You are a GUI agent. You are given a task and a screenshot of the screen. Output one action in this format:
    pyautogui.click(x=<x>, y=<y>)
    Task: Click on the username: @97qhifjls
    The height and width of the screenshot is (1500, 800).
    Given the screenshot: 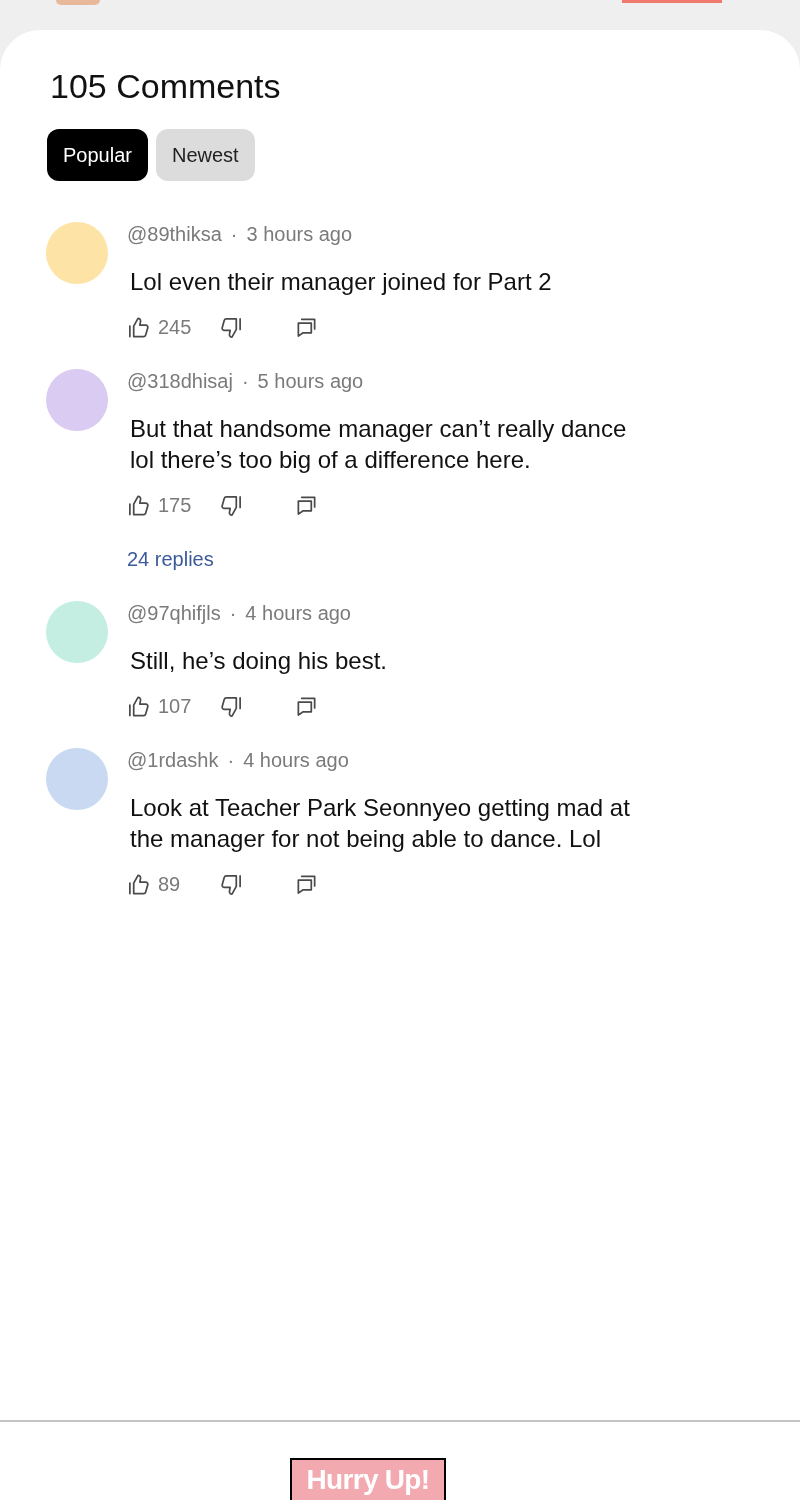 What is the action you would take?
    pyautogui.click(x=174, y=613)
    